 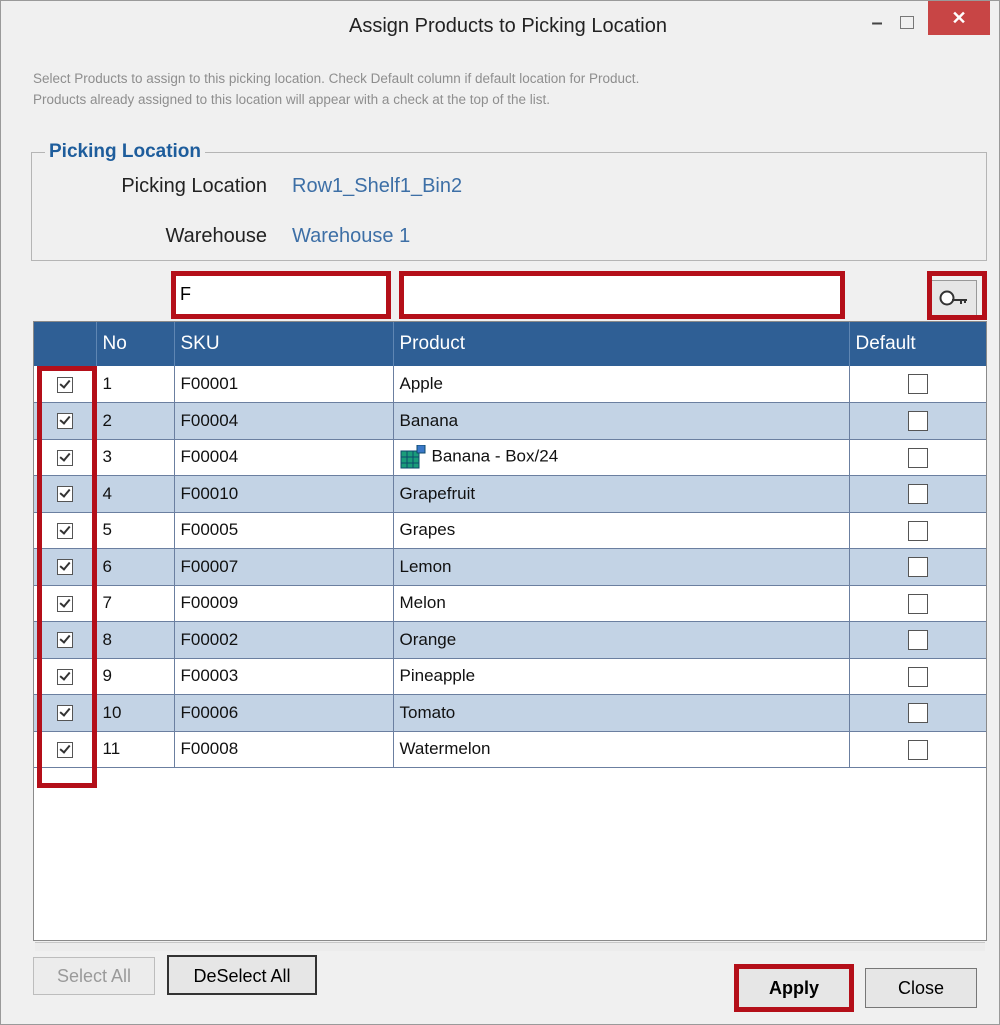 What do you see at coordinates (621, 567) in the screenshot?
I see `row-product-cell: Lemon` at bounding box center [621, 567].